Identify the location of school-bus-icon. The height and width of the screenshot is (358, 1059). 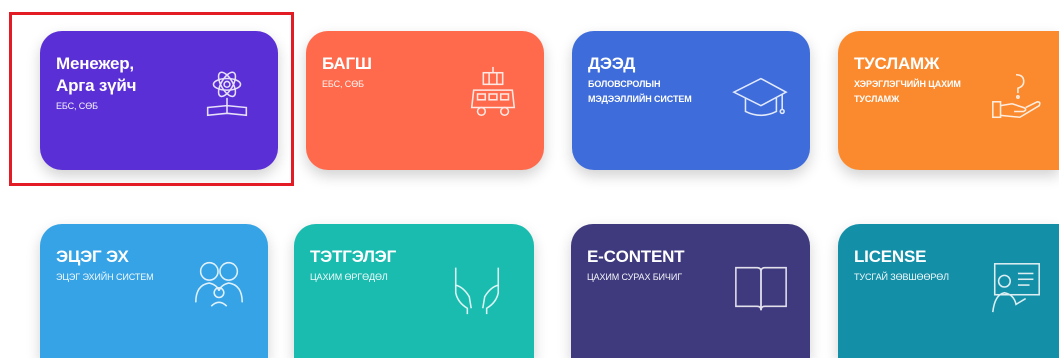
(493, 94).